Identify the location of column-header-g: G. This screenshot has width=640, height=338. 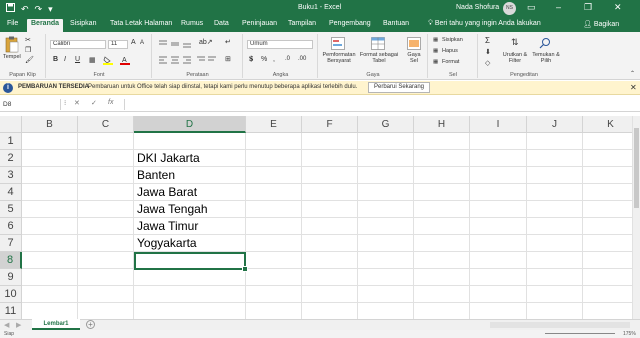
(386, 124).